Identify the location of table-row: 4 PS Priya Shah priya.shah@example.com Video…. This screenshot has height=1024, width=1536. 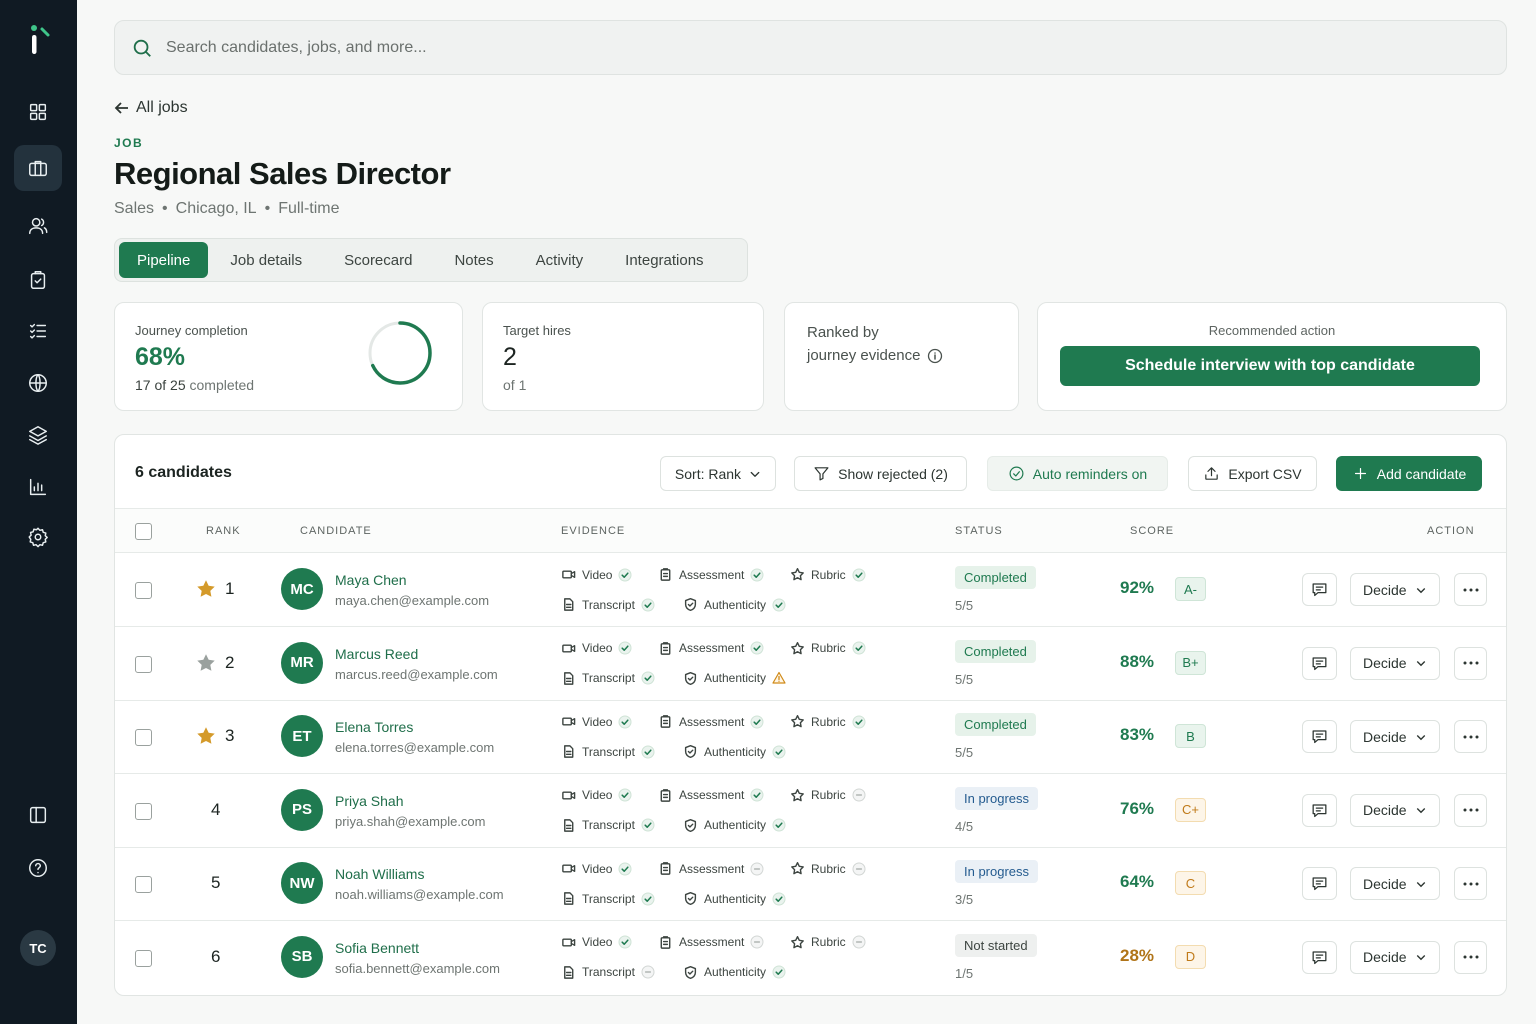
(810, 811).